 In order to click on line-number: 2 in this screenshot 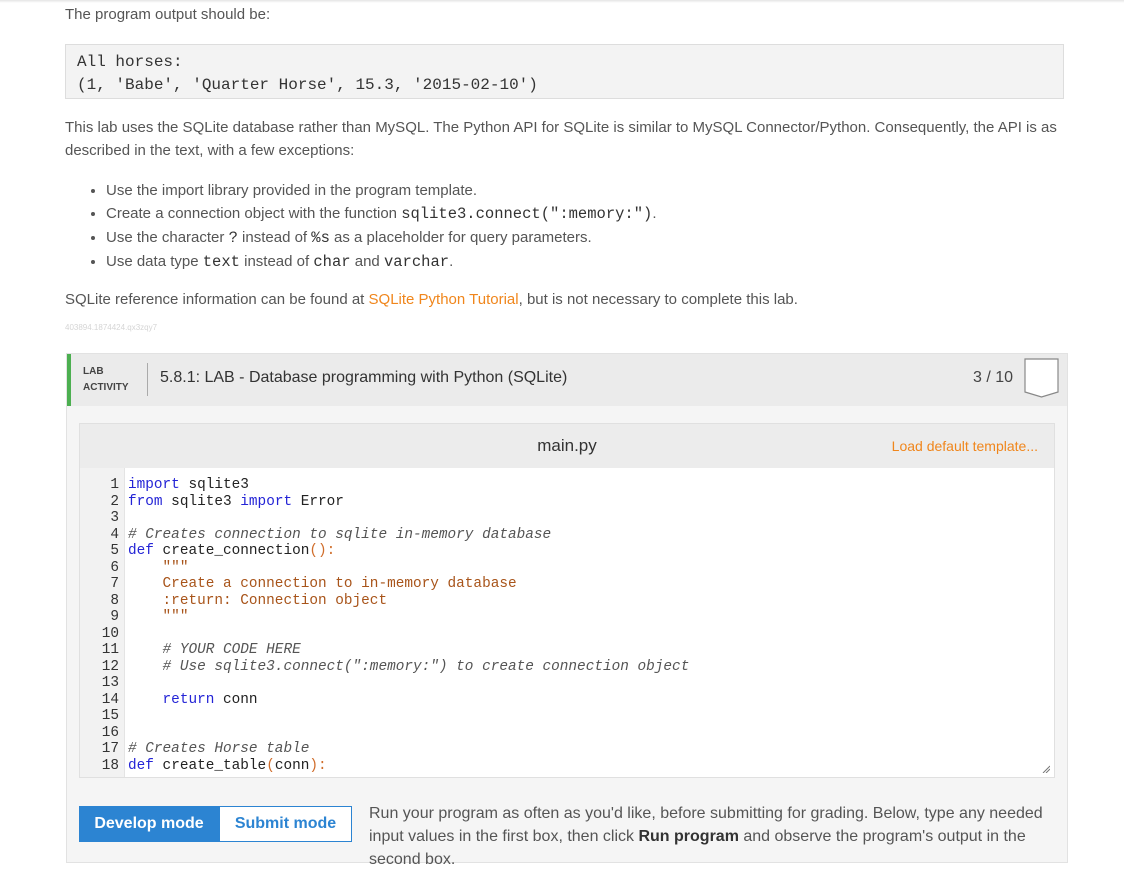, I will do `click(114, 501)`.